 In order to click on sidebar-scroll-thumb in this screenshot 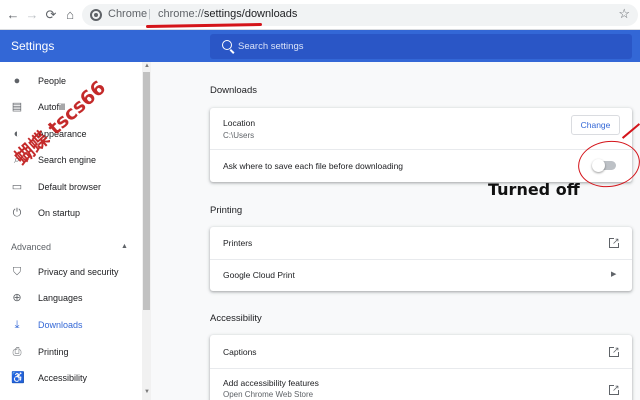, I will do `click(146, 191)`.